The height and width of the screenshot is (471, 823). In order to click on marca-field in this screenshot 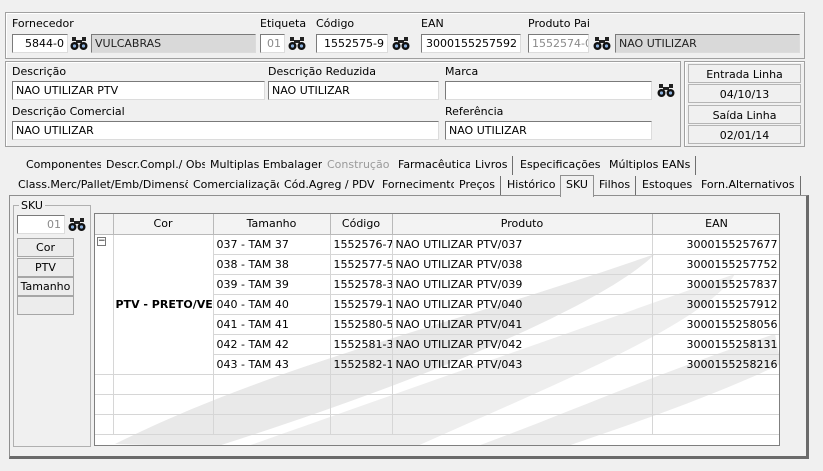, I will do `click(548, 90)`.